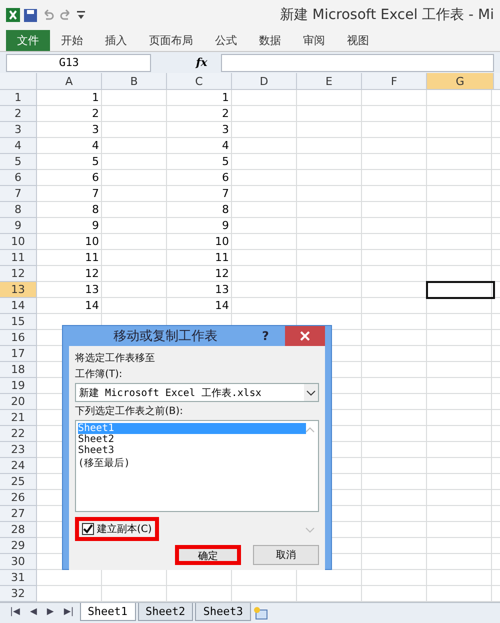  Describe the element at coordinates (129, 411) in the screenshot. I see `before-sheet-label: 下列选定工作表之前(B):` at that location.